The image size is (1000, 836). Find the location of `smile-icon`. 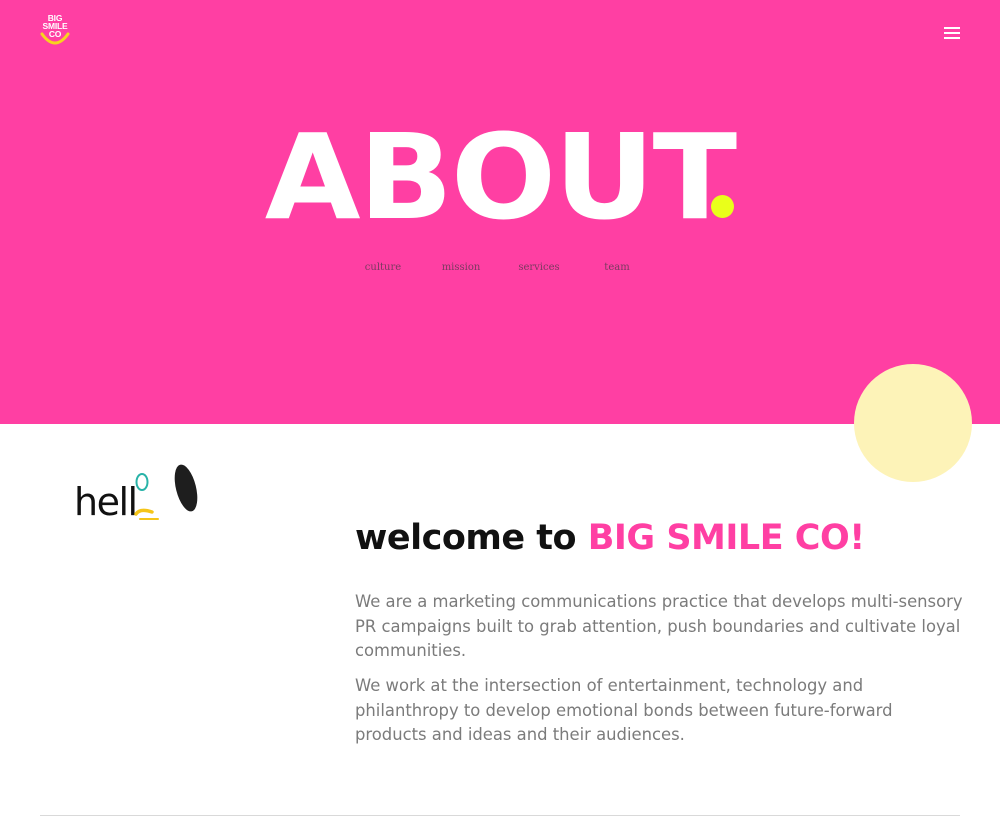

smile-icon is located at coordinates (55, 38).